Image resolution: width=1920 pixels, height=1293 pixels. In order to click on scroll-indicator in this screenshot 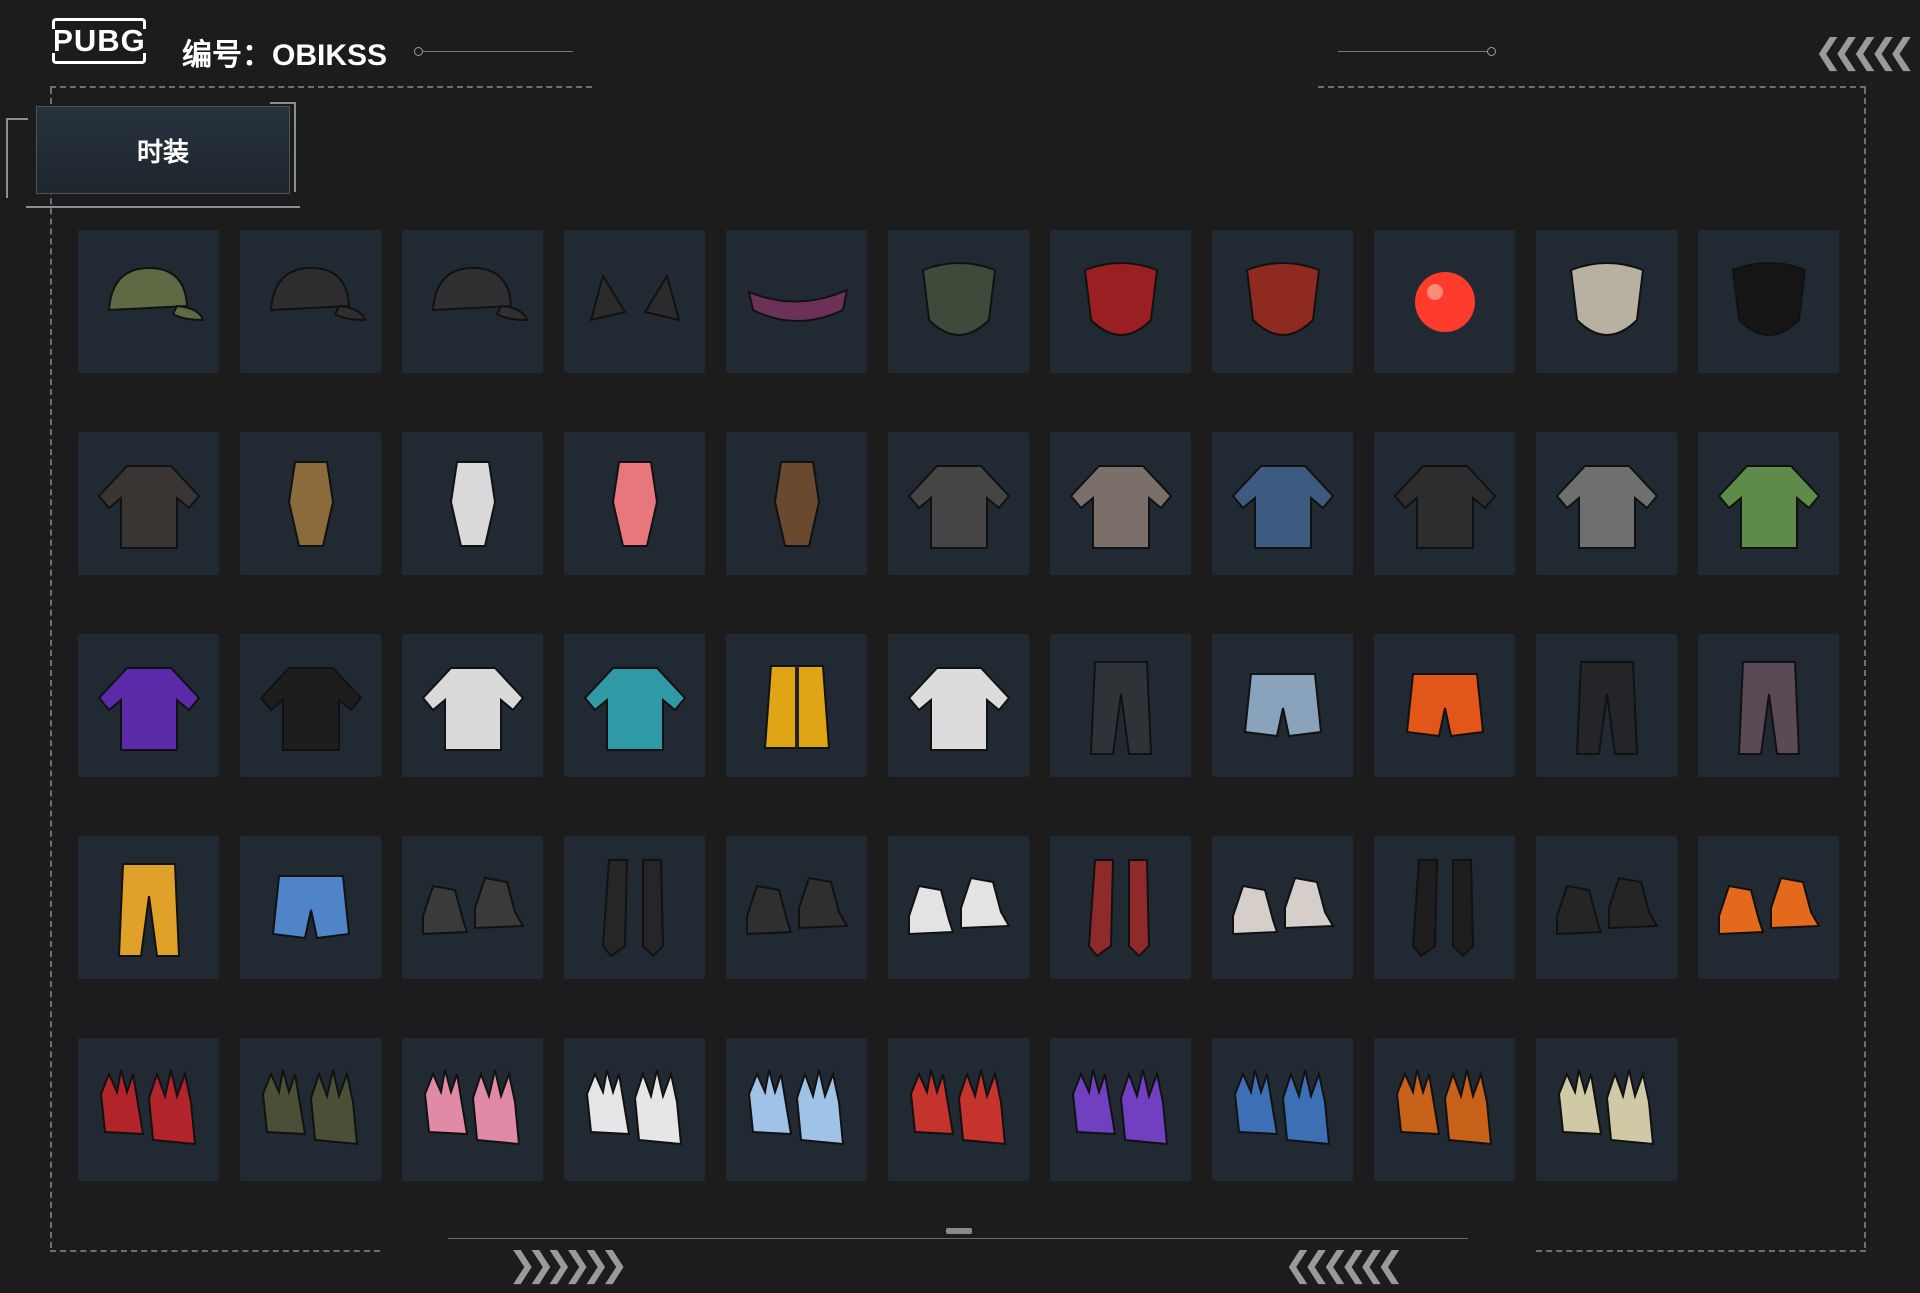, I will do `click(959, 1231)`.